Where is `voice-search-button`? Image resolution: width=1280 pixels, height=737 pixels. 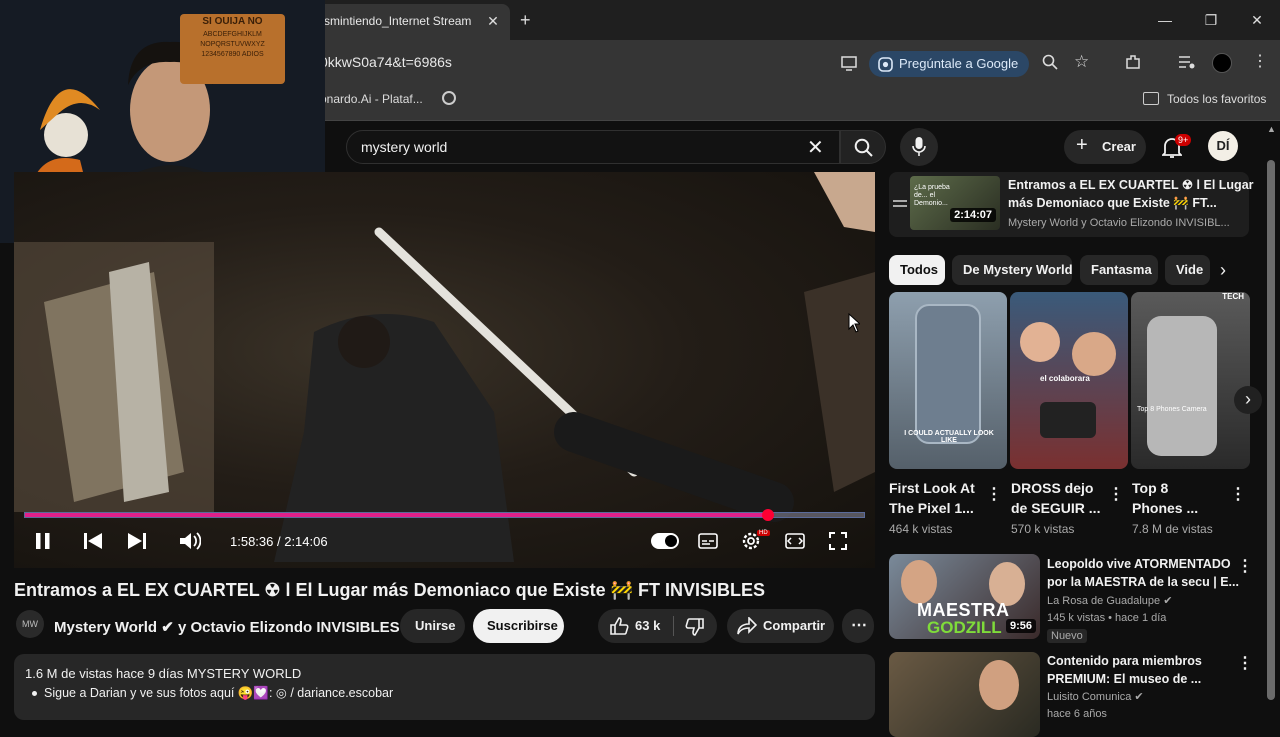
voice-search-button is located at coordinates (919, 147).